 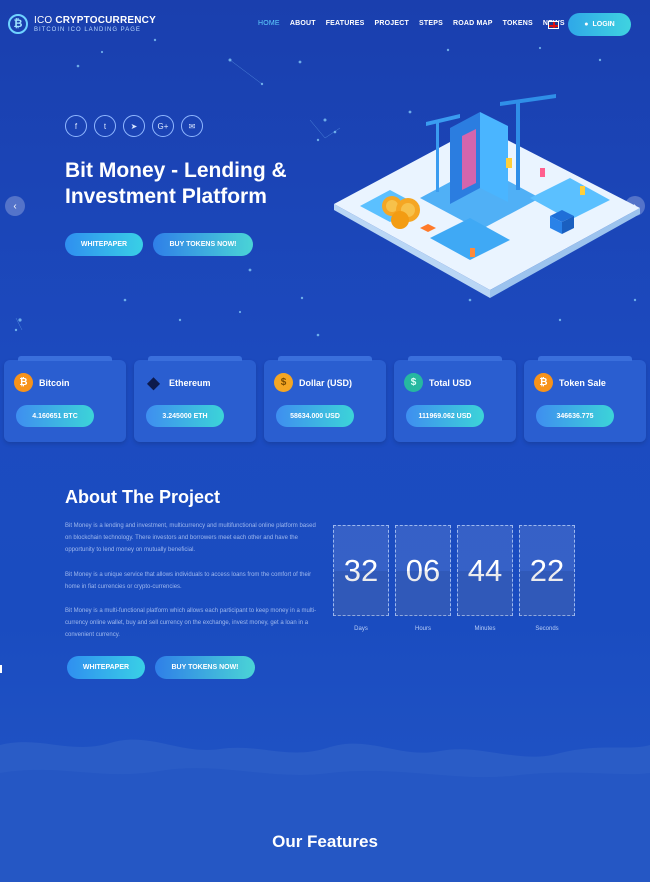 What do you see at coordinates (43, 20) in the screenshot?
I see `logo-title-prefix: ICO` at bounding box center [43, 20].